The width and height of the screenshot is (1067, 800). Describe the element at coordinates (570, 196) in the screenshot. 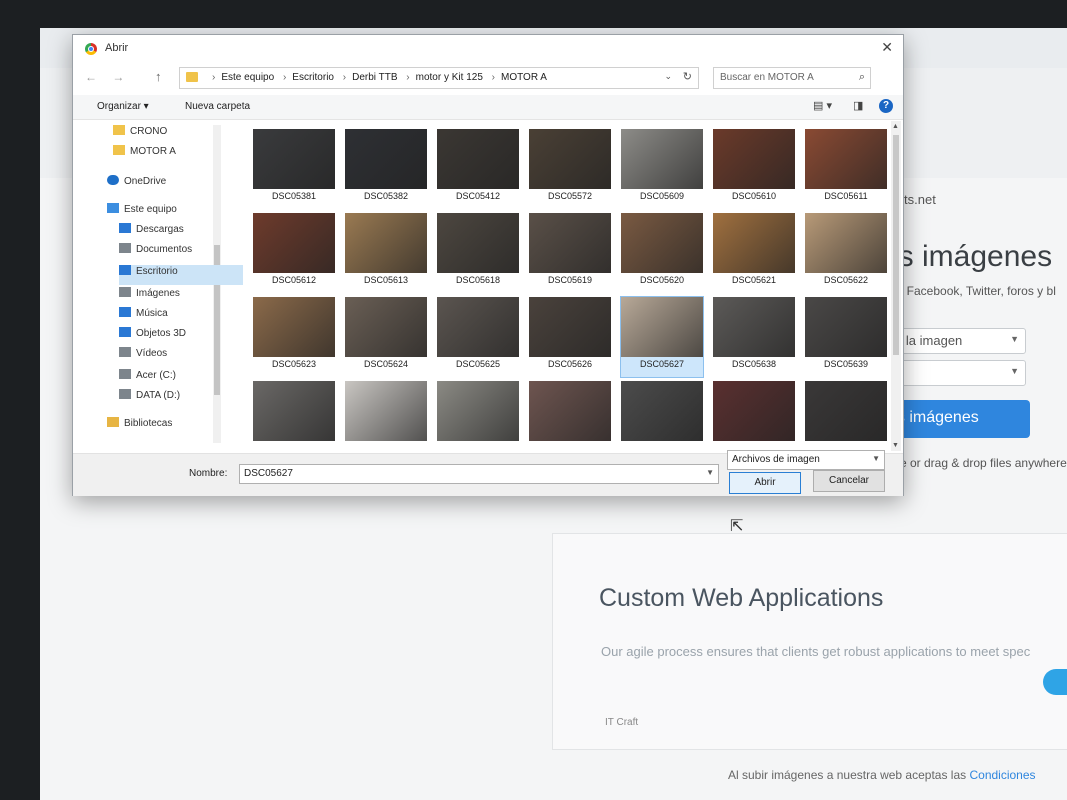

I see `file-name: DSC05572` at that location.